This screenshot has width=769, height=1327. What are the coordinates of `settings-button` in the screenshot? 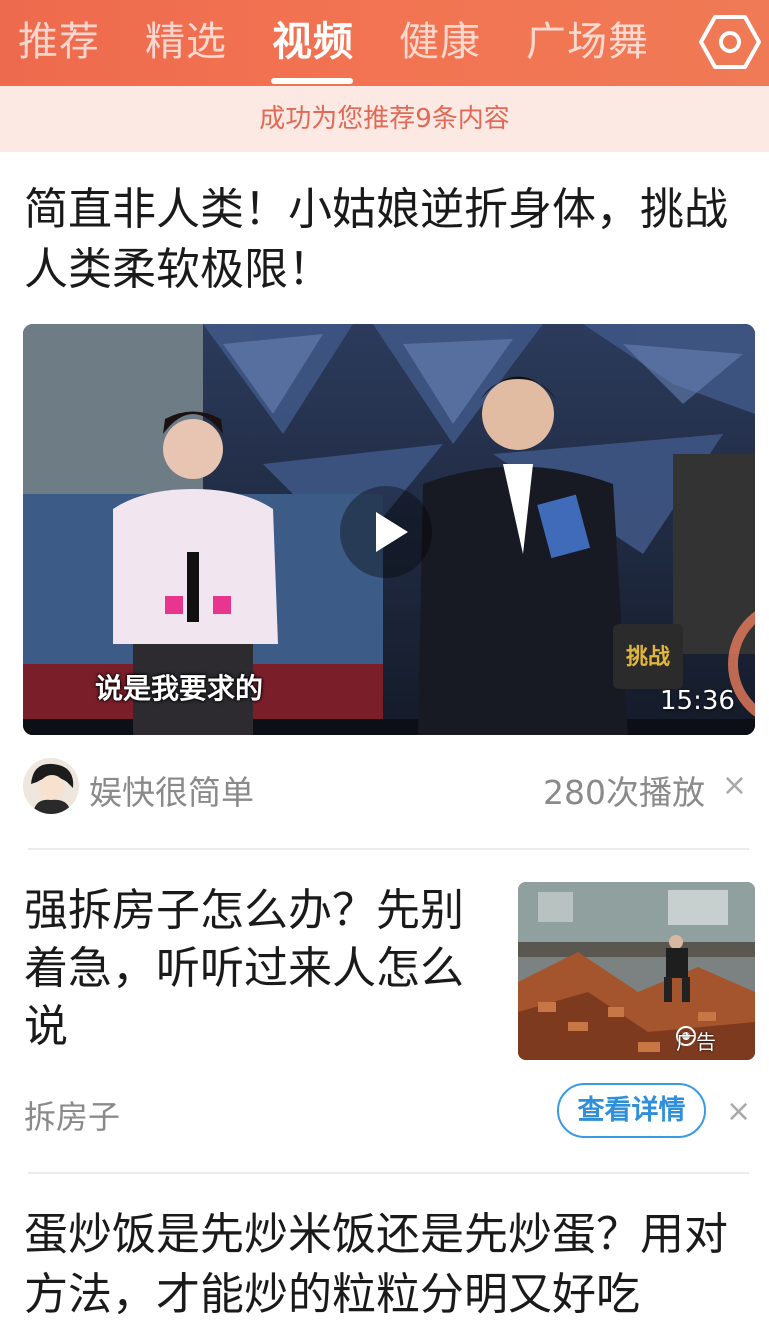 It's located at (730, 42).